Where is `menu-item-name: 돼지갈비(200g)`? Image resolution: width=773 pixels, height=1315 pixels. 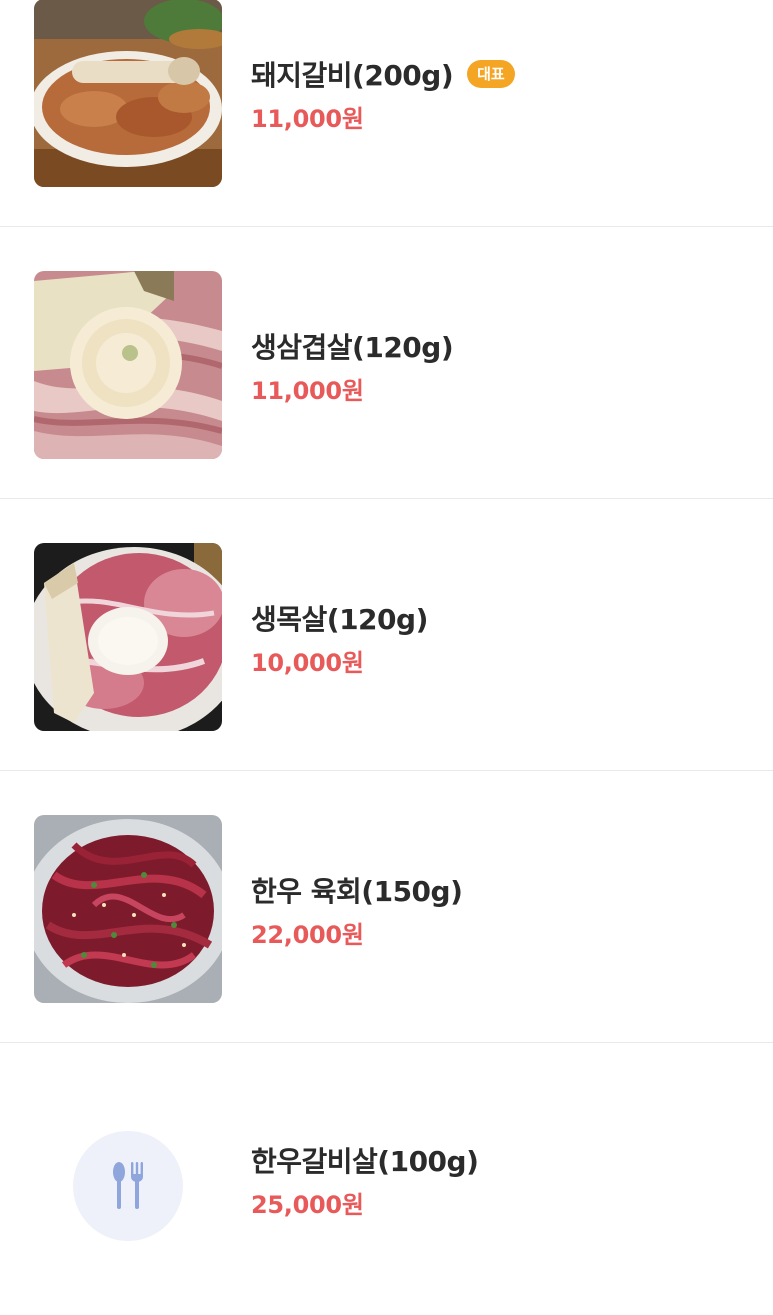
menu-item-name: 돼지갈비(200g) is located at coordinates (352, 75).